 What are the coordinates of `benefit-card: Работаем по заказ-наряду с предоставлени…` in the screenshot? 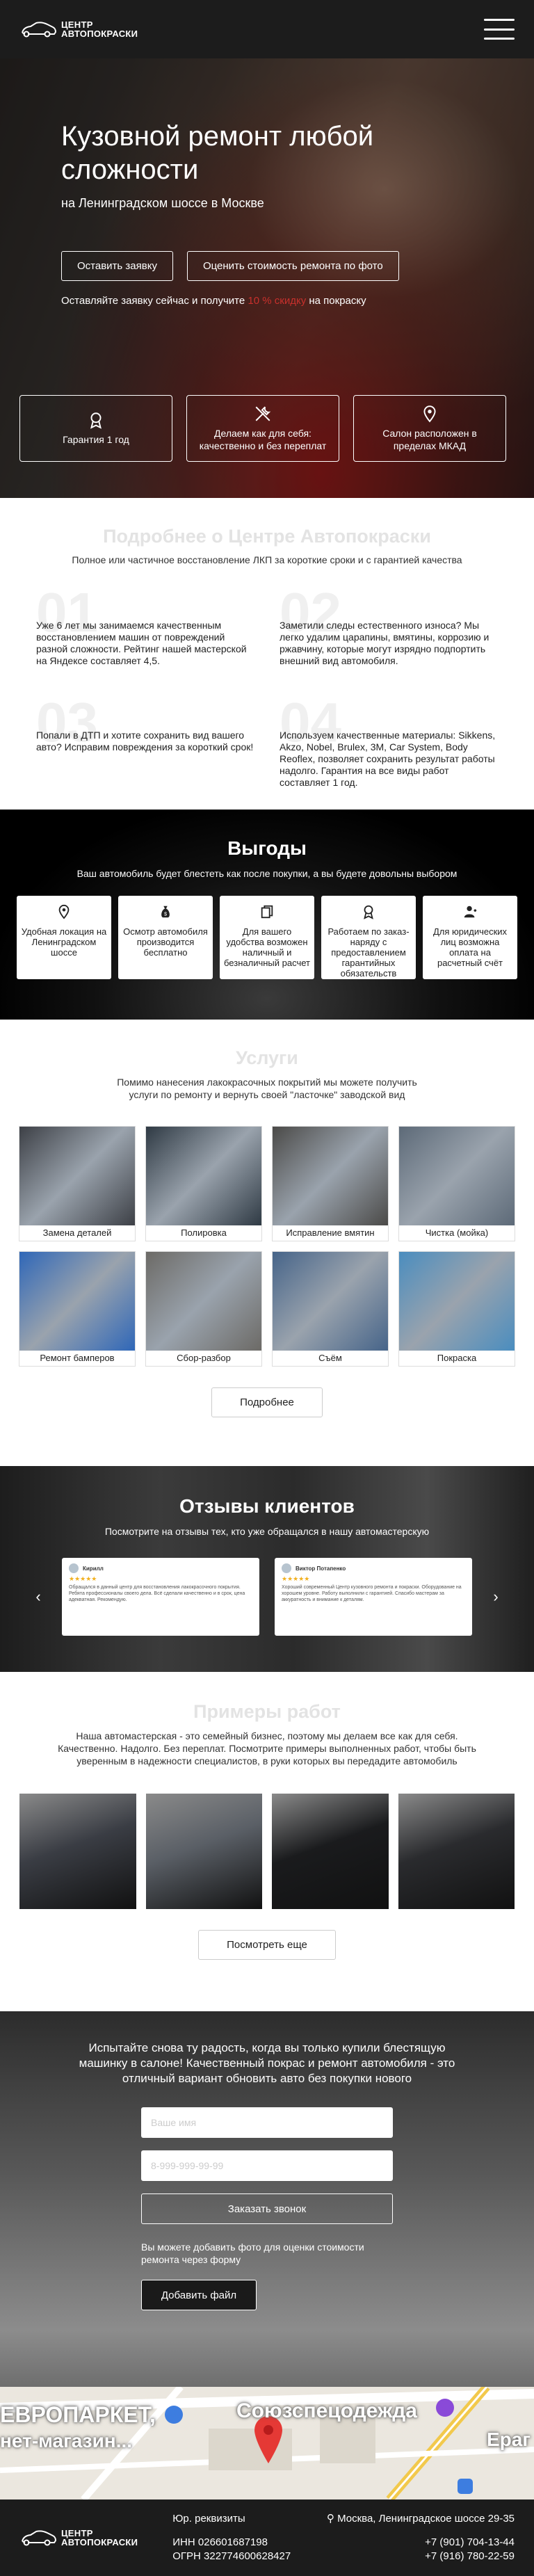 It's located at (368, 938).